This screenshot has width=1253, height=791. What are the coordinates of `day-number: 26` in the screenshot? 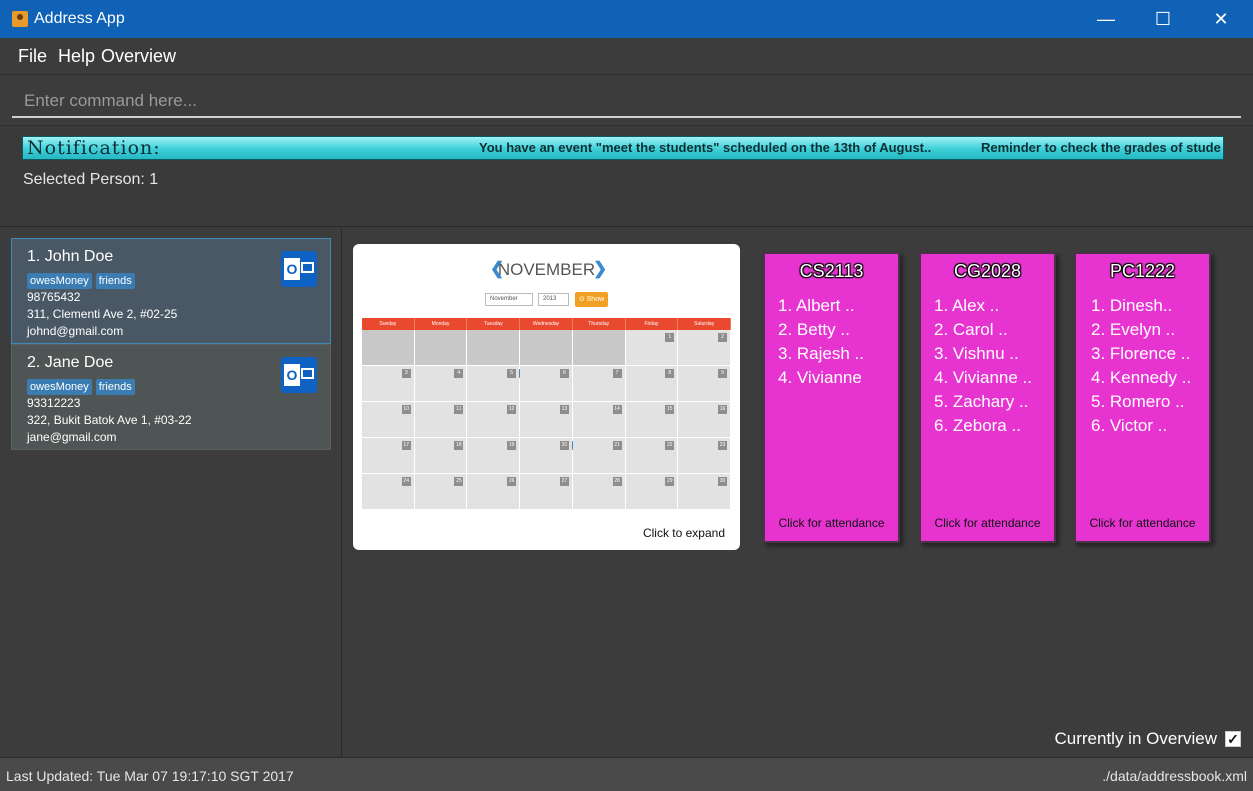 It's located at (512, 481).